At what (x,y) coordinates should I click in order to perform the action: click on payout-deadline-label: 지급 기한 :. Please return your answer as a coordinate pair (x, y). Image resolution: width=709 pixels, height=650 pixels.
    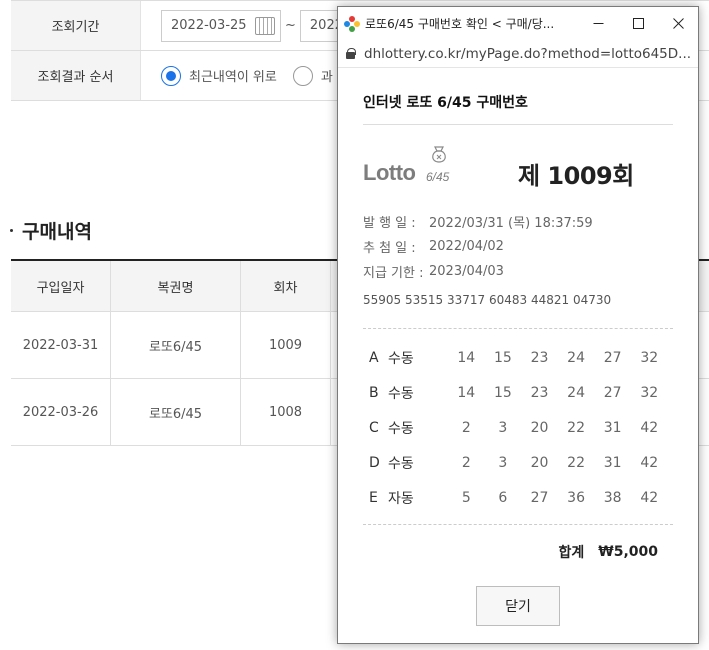
    Looking at the image, I should click on (393, 273).